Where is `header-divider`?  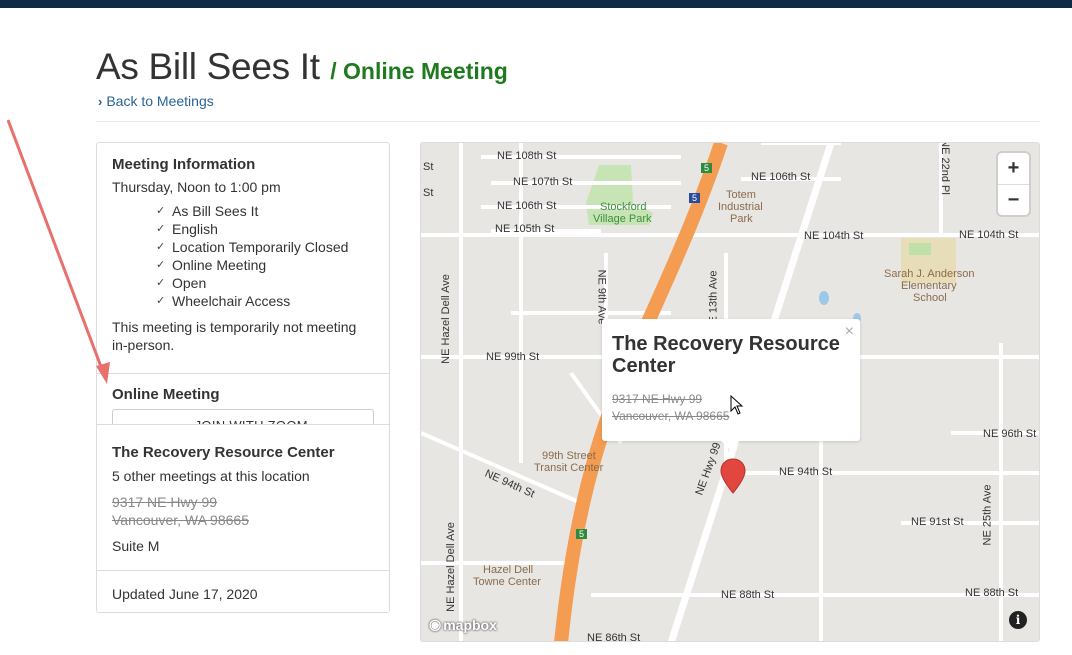
header-divider is located at coordinates (568, 121).